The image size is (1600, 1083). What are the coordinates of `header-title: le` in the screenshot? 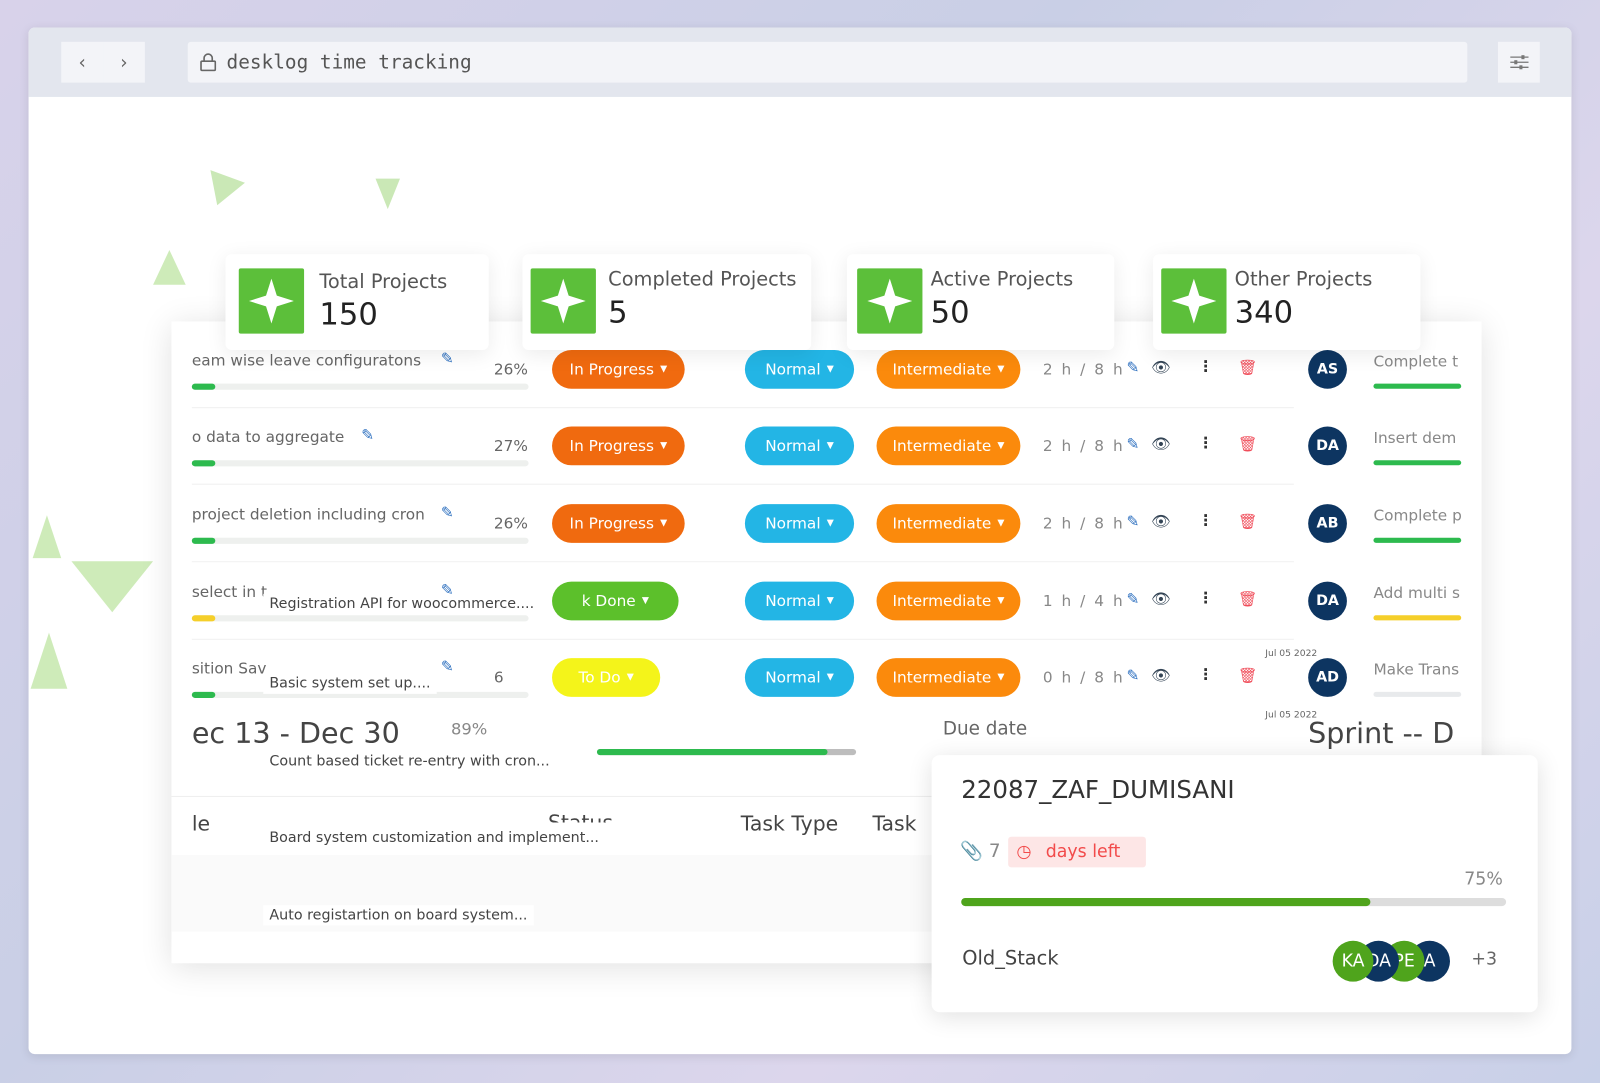 It's located at (201, 823).